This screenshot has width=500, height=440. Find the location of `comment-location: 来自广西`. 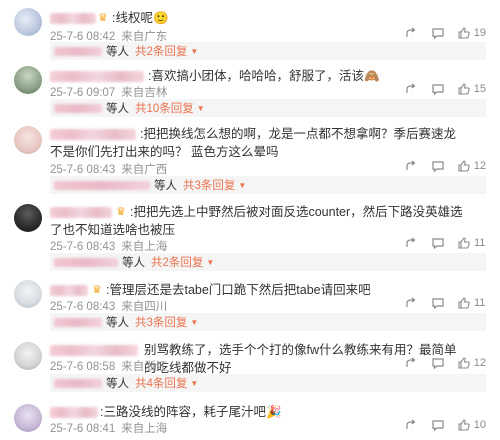

comment-location: 来自广西 is located at coordinates (144, 170).